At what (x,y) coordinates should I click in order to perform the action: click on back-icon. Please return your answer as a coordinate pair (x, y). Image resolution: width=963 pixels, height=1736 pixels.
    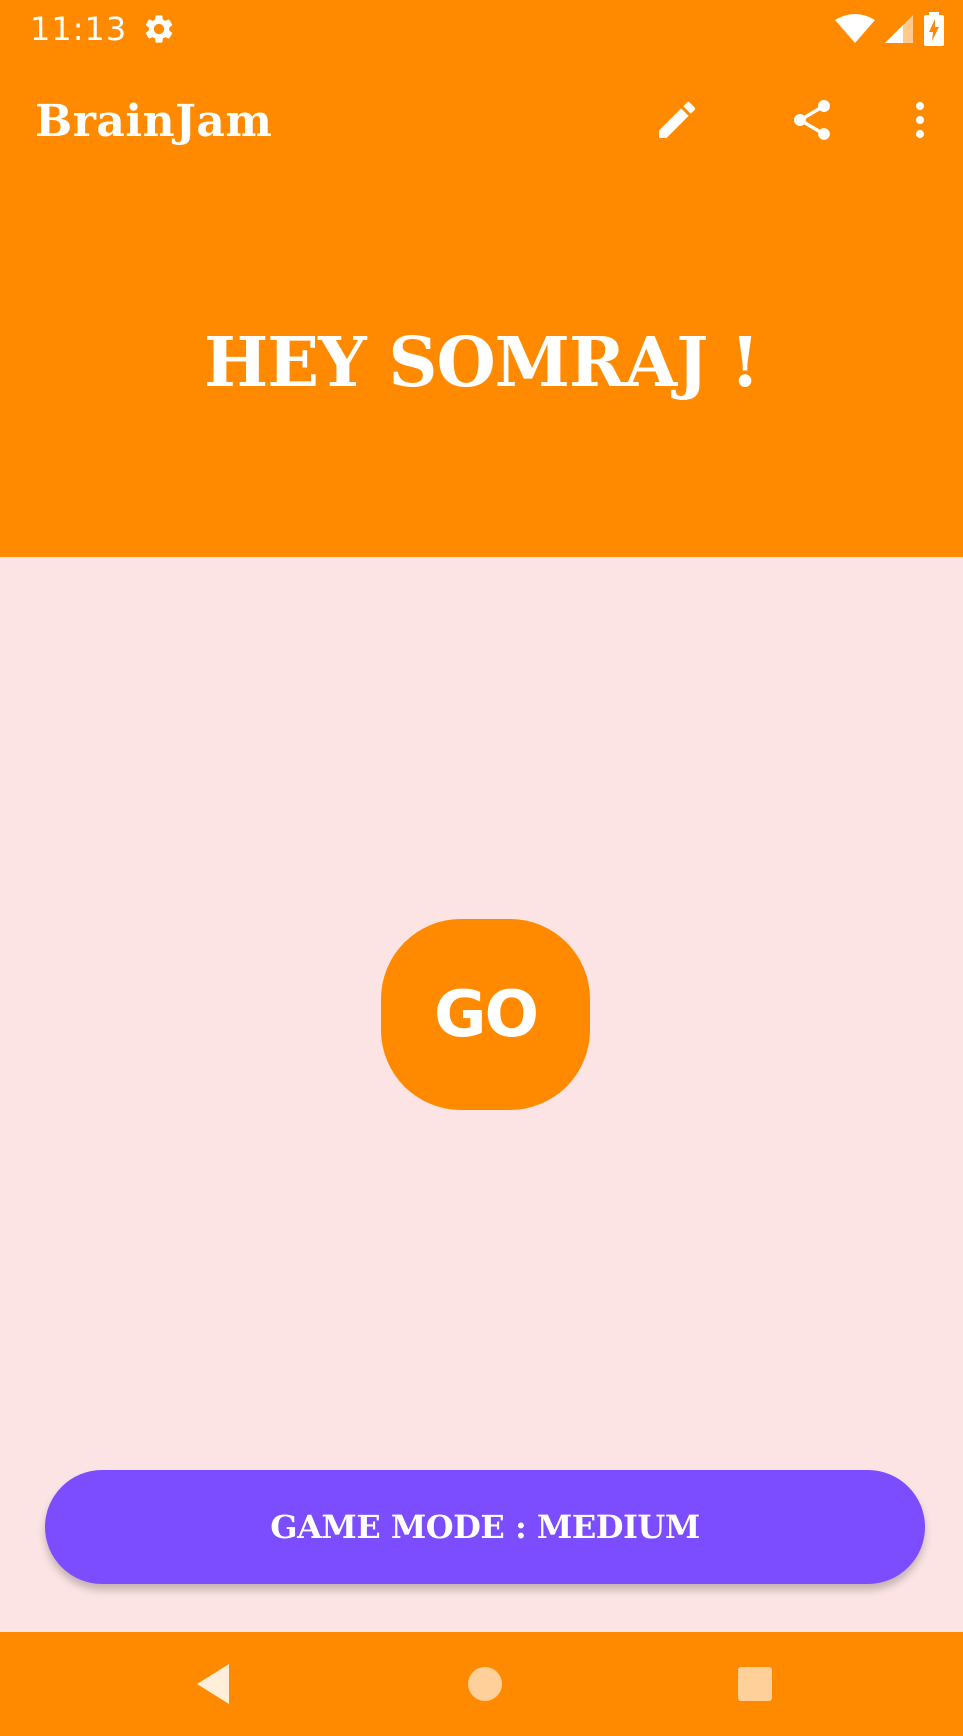
    Looking at the image, I should click on (213, 1684).